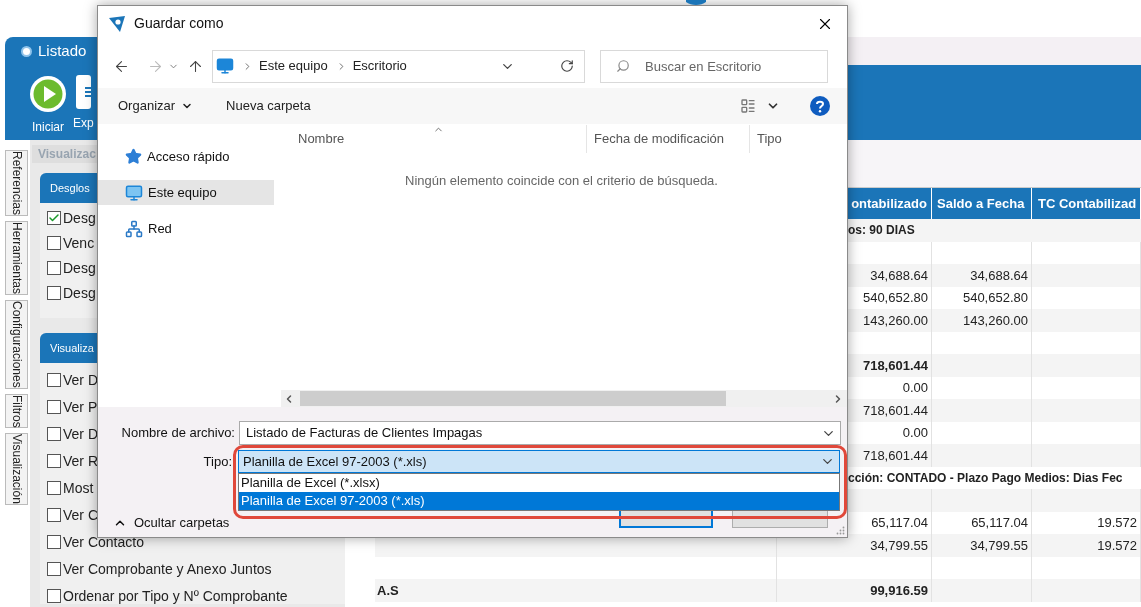 This screenshot has width=1141, height=607. I want to click on path-segment: Escritorio, so click(379, 66).